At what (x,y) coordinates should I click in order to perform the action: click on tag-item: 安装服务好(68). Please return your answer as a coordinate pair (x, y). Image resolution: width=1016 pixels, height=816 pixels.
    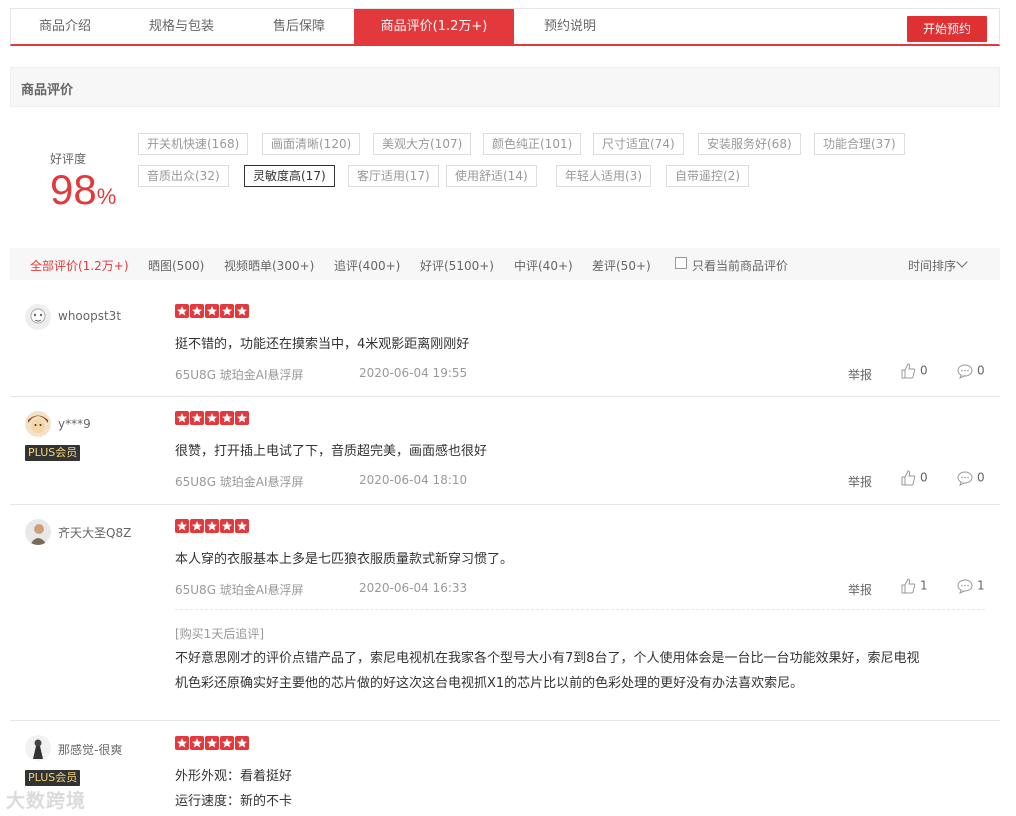
    Looking at the image, I should click on (749, 144).